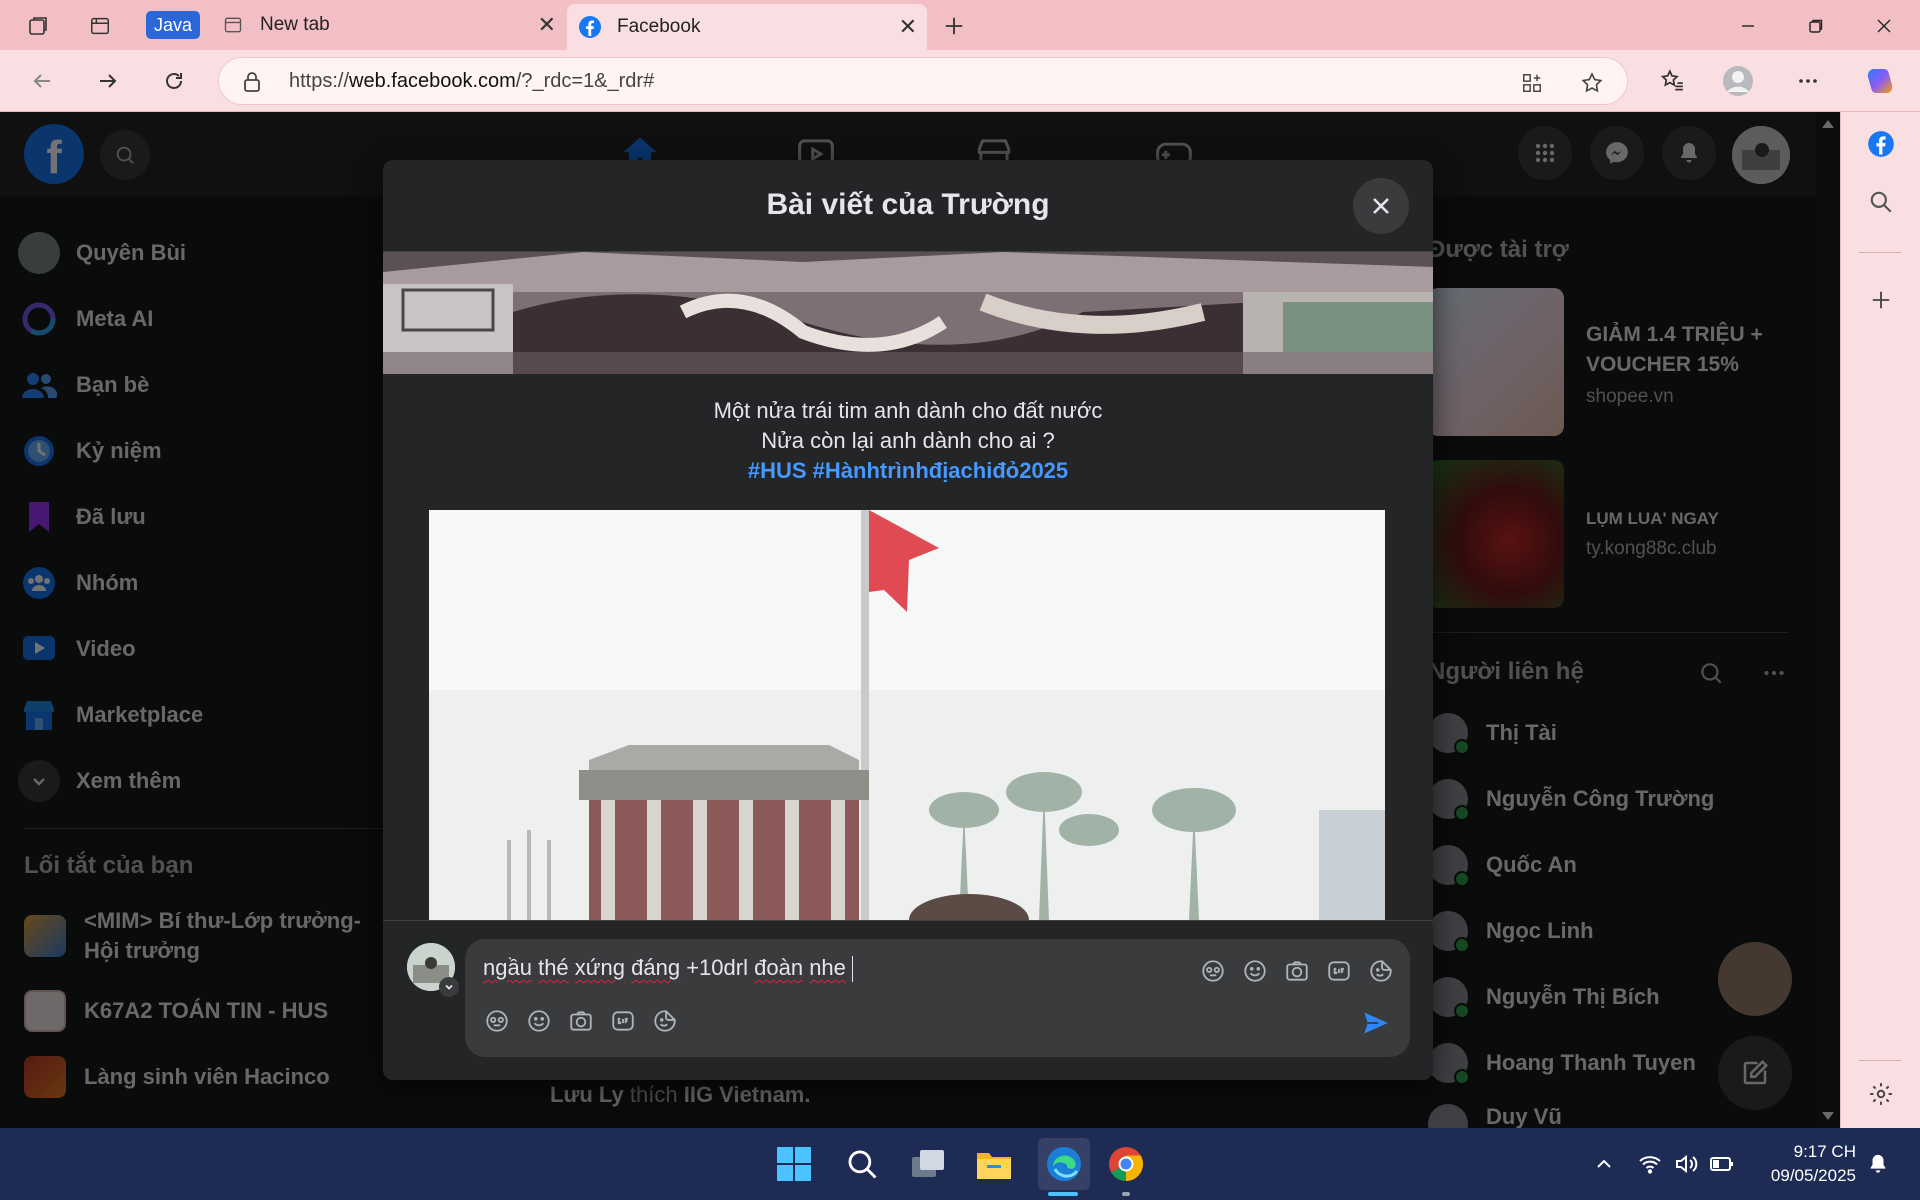 This screenshot has width=1920, height=1200. What do you see at coordinates (954, 26) in the screenshot?
I see `new-tab-button` at bounding box center [954, 26].